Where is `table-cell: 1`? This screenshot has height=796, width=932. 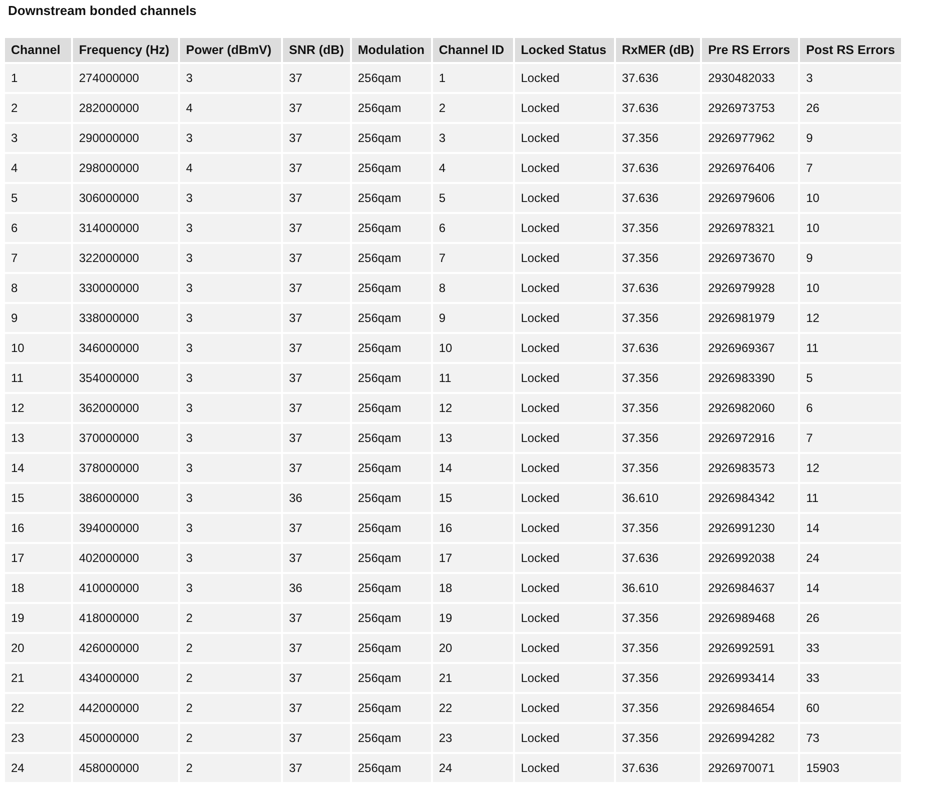
table-cell: 1 is located at coordinates (38, 78).